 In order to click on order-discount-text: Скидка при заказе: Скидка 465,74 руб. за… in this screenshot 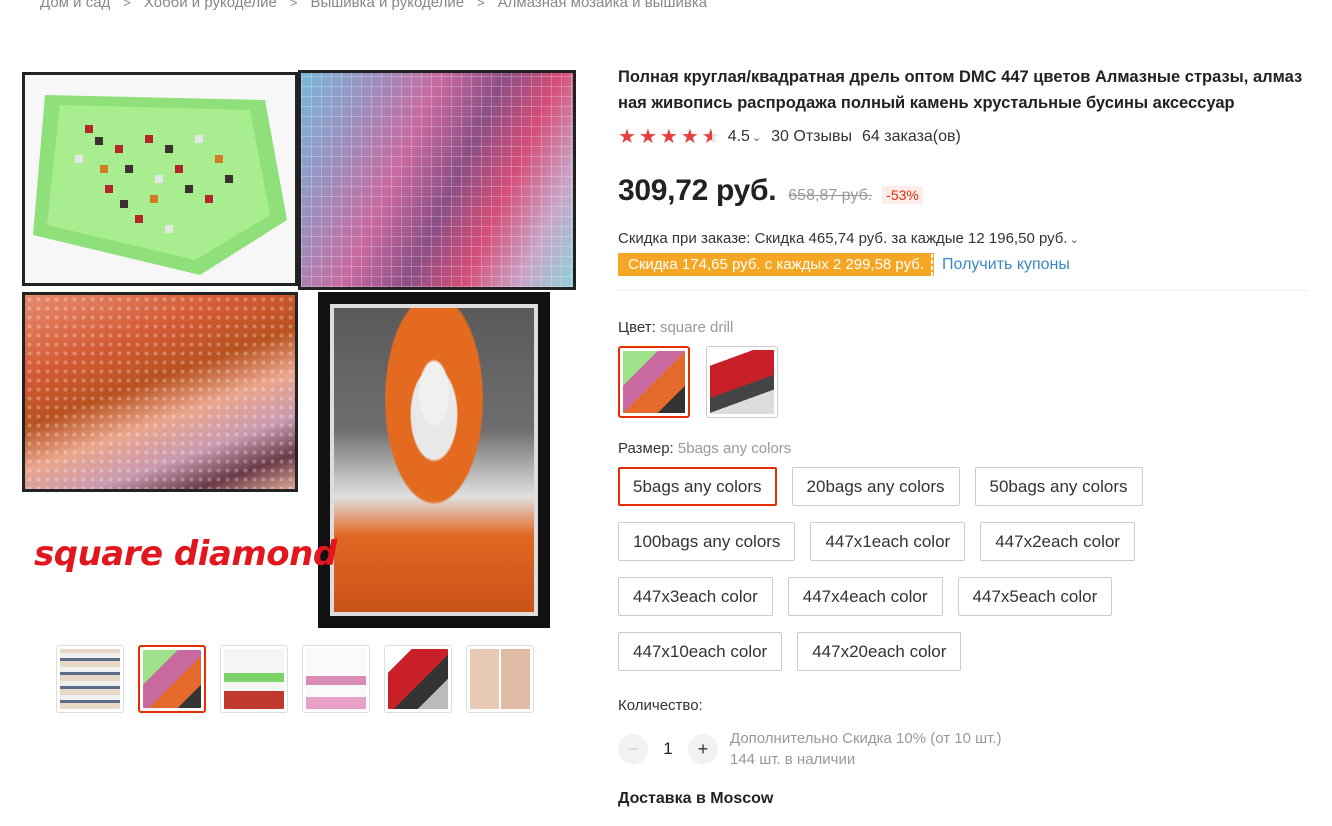, I will do `click(843, 238)`.